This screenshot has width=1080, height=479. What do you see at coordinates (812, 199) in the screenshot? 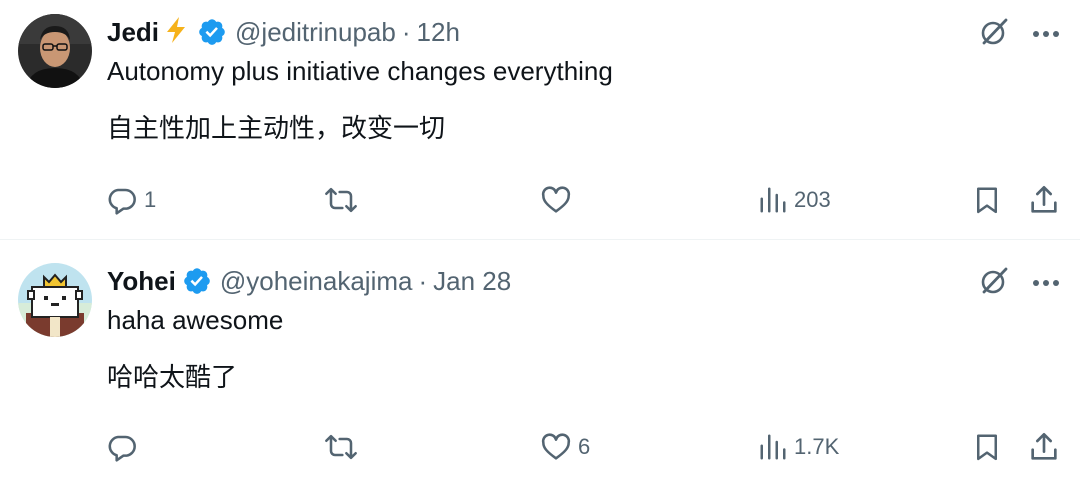
I see `views-count: 203` at bounding box center [812, 199].